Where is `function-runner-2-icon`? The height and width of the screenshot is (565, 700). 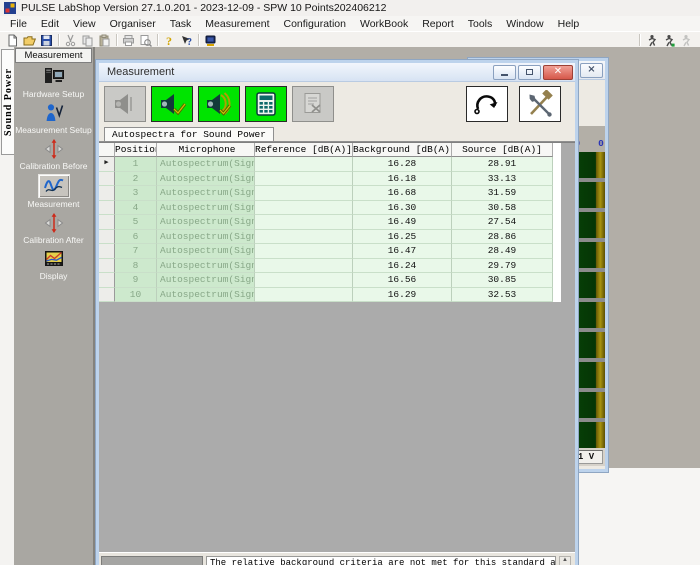
function-runner-2-icon is located at coordinates (668, 40).